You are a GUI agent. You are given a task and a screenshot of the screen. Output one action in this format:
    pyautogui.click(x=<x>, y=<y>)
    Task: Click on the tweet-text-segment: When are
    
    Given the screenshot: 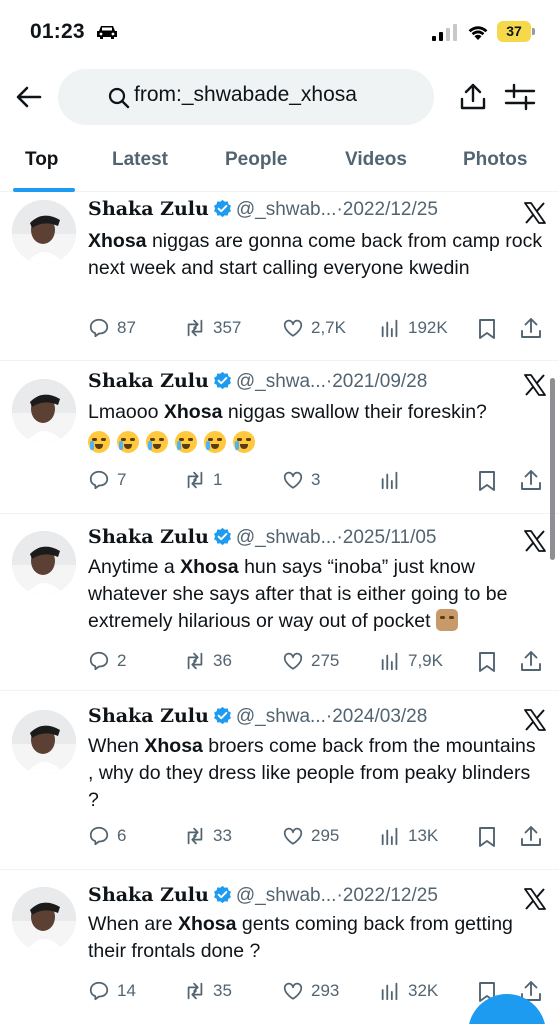 What is the action you would take?
    pyautogui.click(x=133, y=924)
    